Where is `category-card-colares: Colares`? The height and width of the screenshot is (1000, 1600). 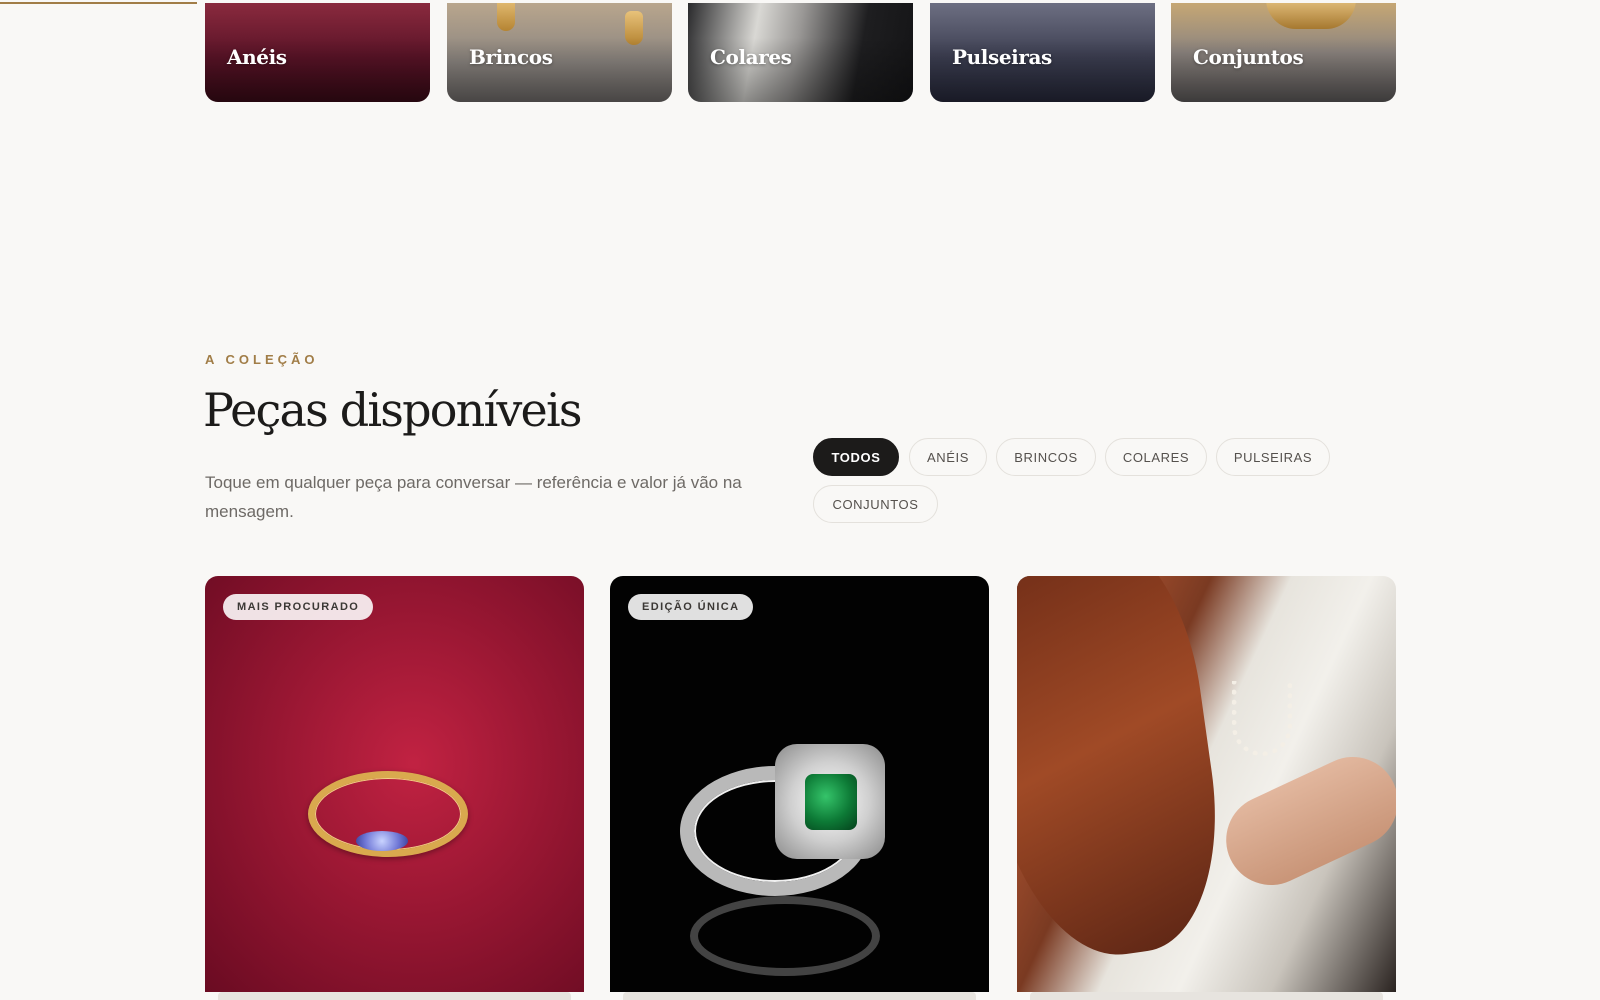
category-card-colares: Colares is located at coordinates (800, 52).